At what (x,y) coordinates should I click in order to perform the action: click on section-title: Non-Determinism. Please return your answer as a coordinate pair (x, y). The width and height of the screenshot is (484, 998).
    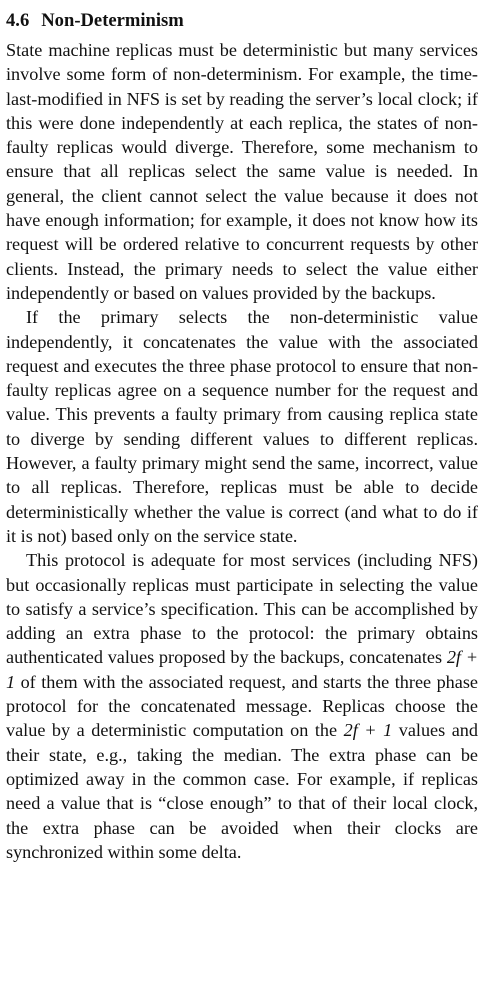
    Looking at the image, I should click on (112, 20).